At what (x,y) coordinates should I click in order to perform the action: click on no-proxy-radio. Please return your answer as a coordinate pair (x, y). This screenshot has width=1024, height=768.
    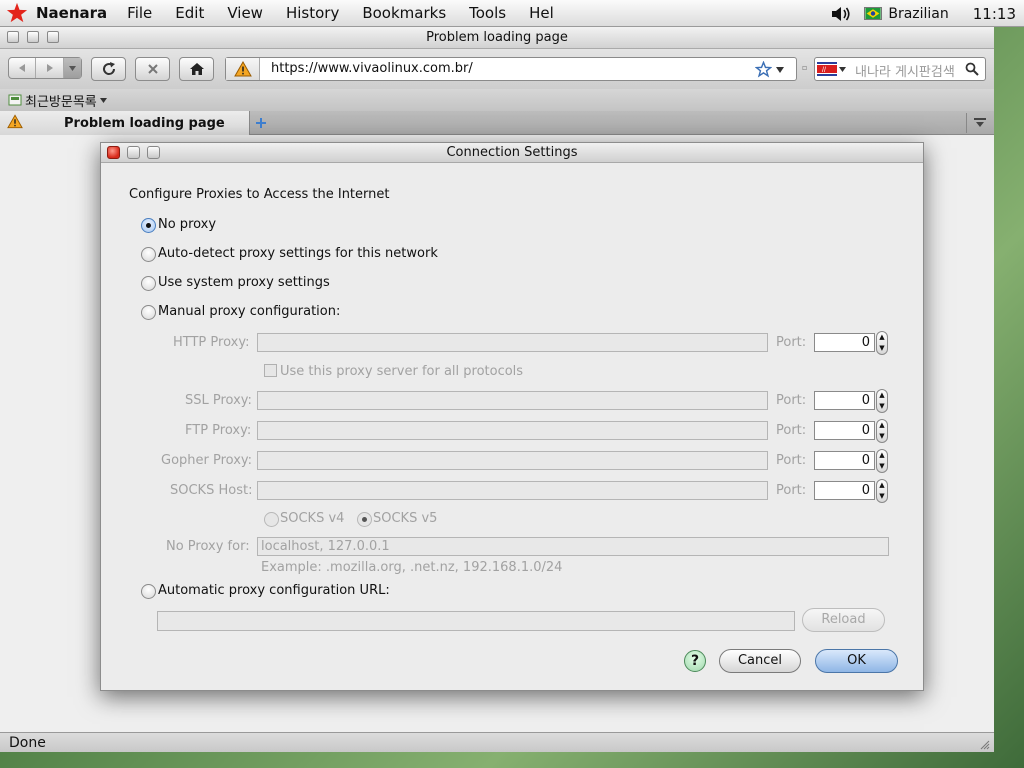
    Looking at the image, I should click on (148, 225).